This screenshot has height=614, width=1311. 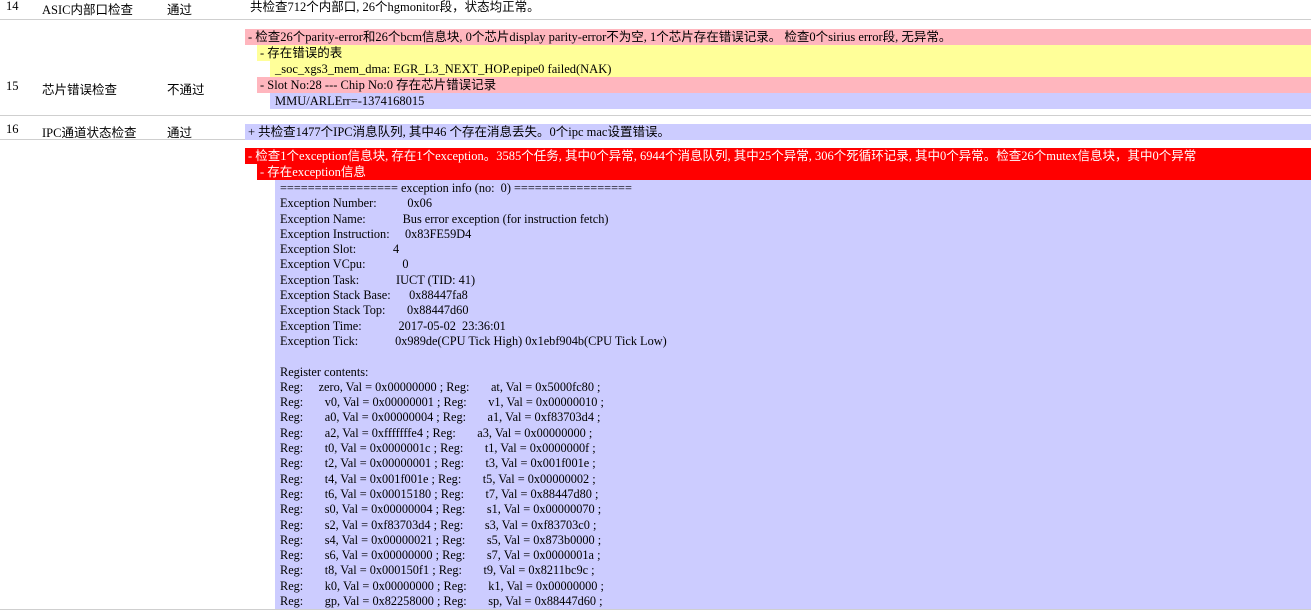 I want to click on exception-line: Exception Slot: 4, so click(x=340, y=249).